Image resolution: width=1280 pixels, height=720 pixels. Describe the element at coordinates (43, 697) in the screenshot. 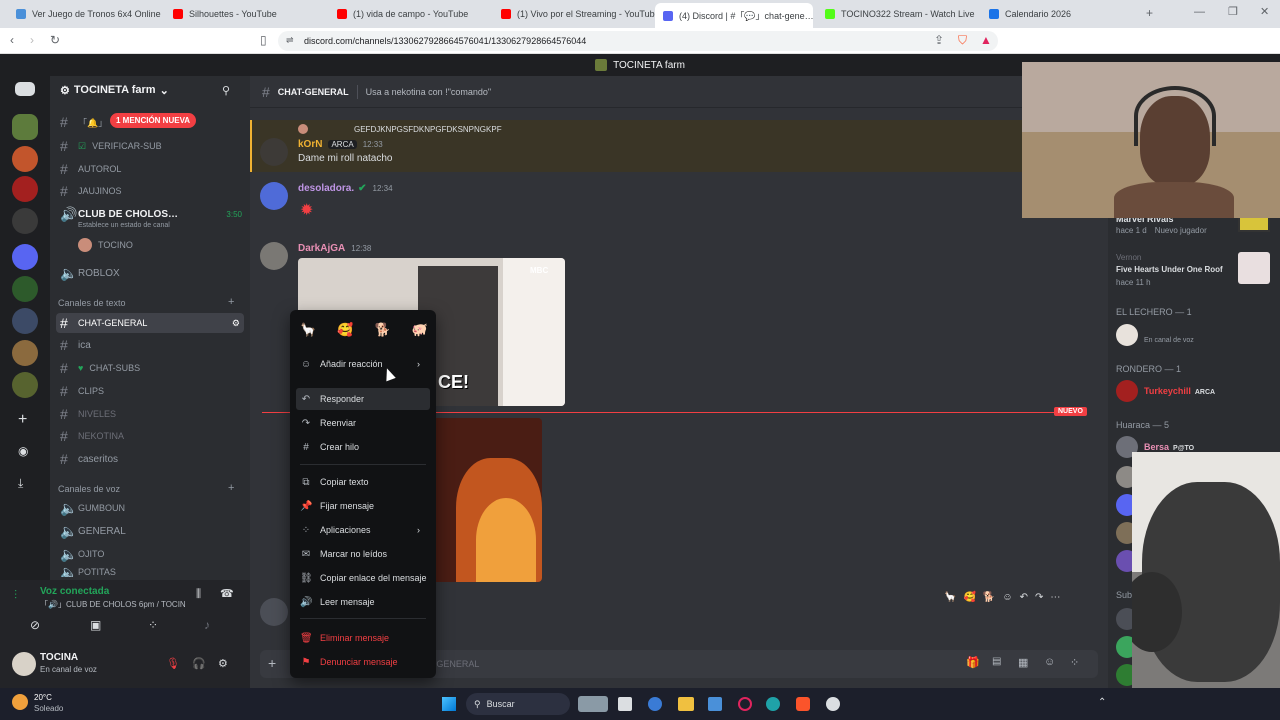

I see `weather-temp: 20°C` at that location.